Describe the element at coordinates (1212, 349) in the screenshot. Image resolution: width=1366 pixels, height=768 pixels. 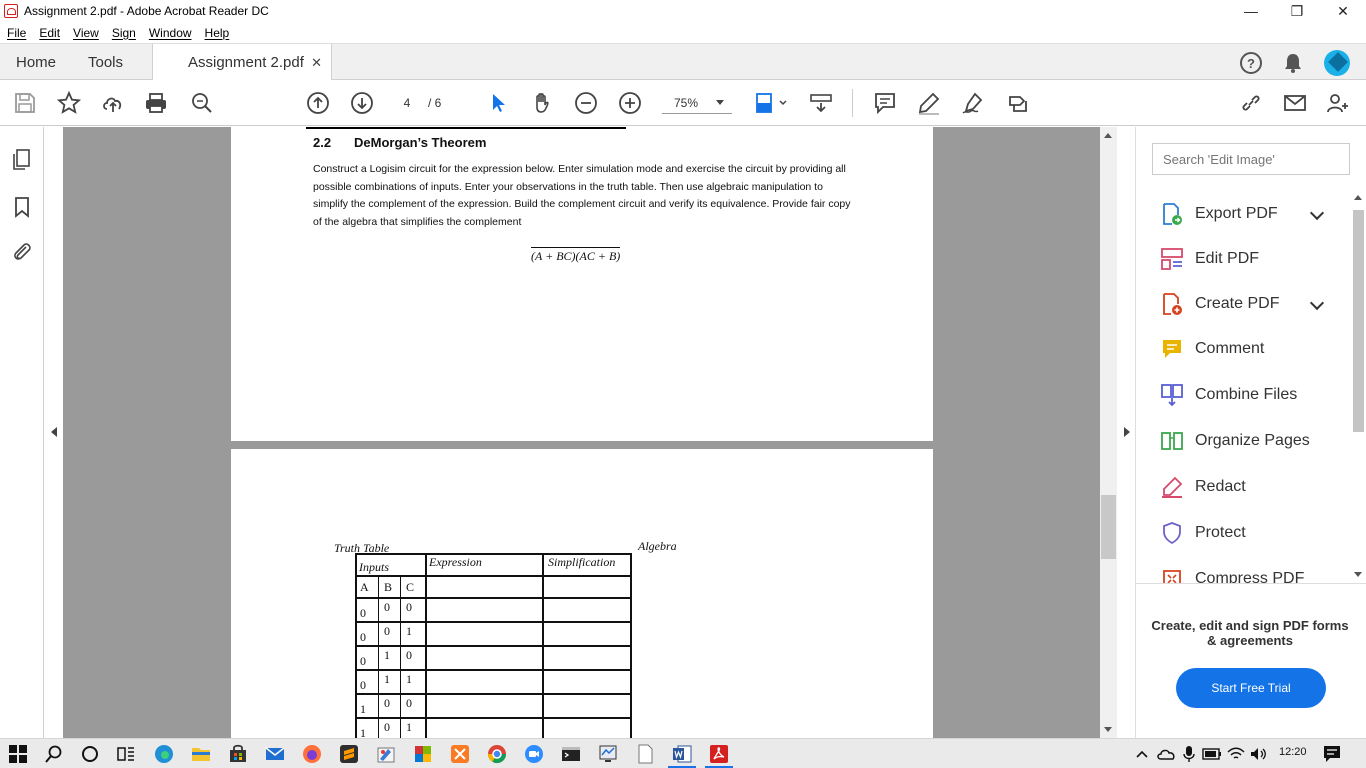
I see `tool-comment: Comment` at that location.